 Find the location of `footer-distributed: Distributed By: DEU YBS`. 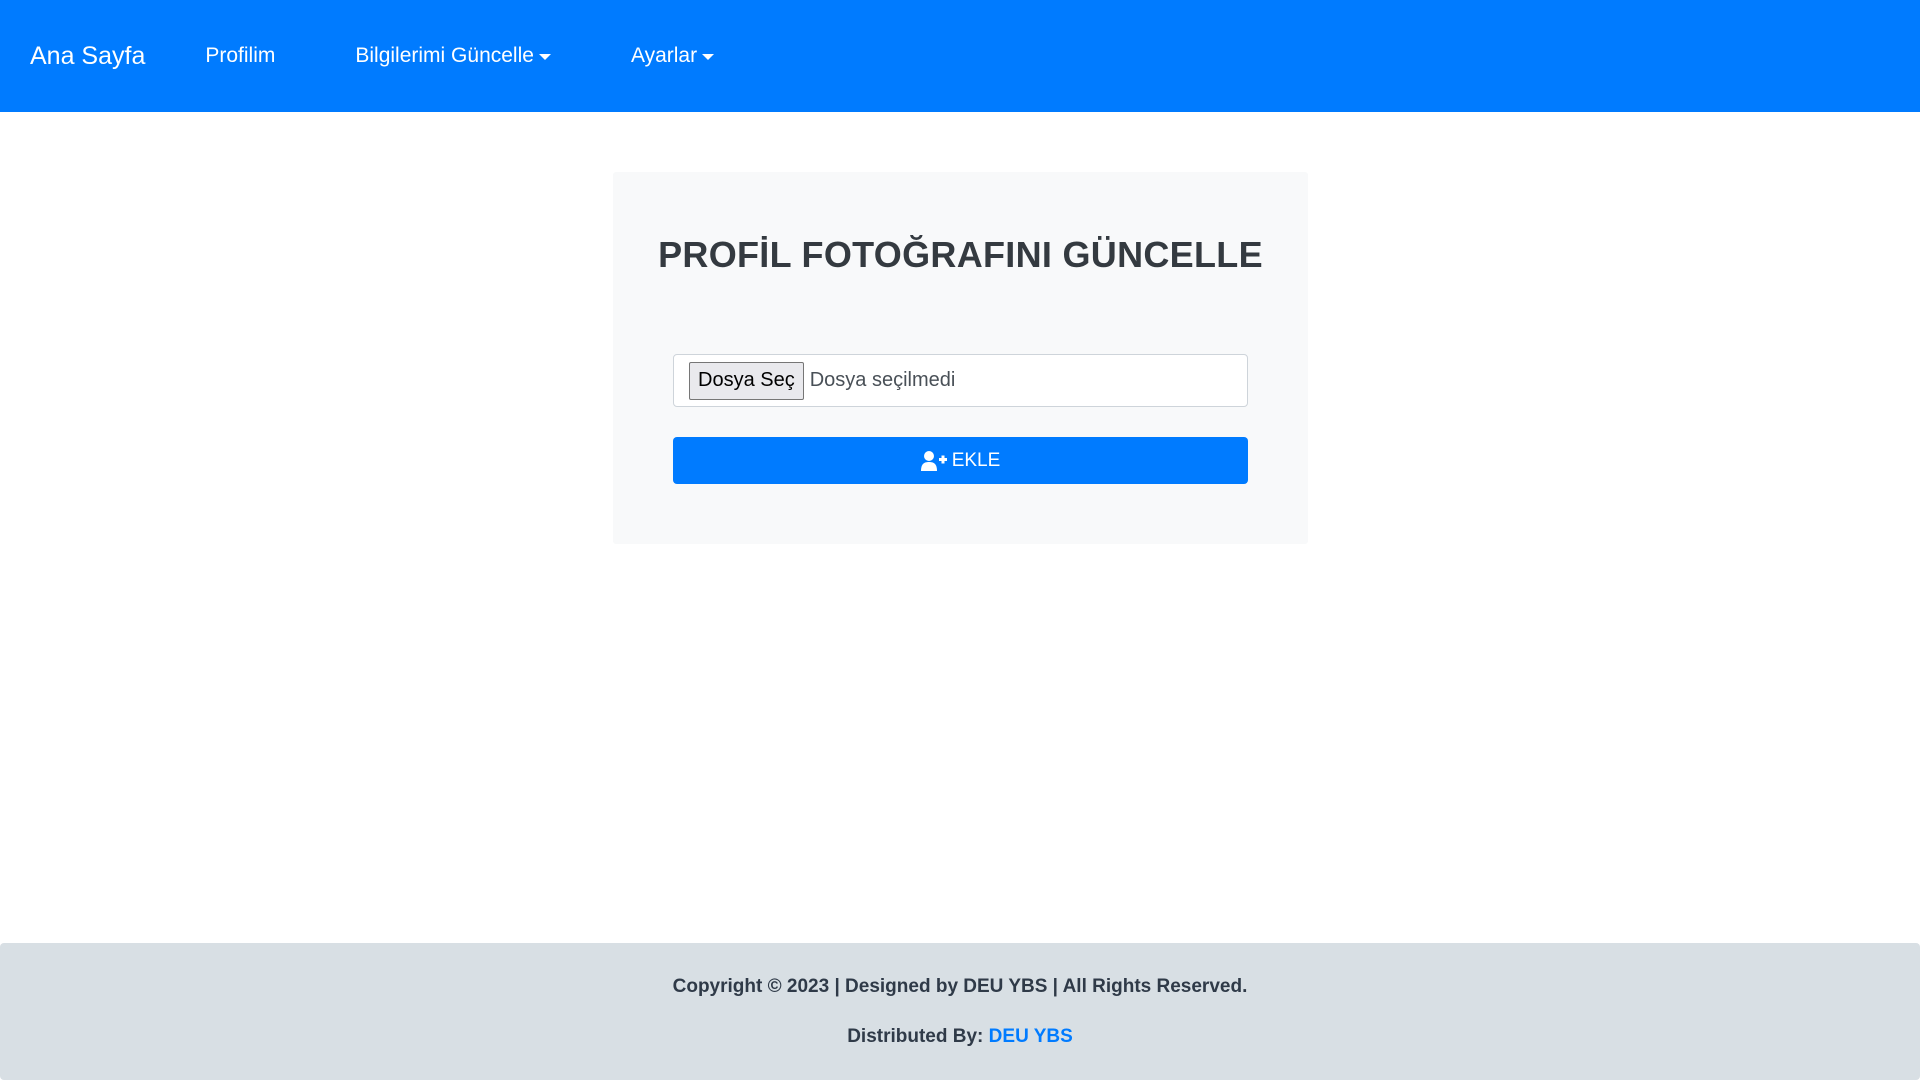

footer-distributed: Distributed By: DEU YBS is located at coordinates (960, 1037).